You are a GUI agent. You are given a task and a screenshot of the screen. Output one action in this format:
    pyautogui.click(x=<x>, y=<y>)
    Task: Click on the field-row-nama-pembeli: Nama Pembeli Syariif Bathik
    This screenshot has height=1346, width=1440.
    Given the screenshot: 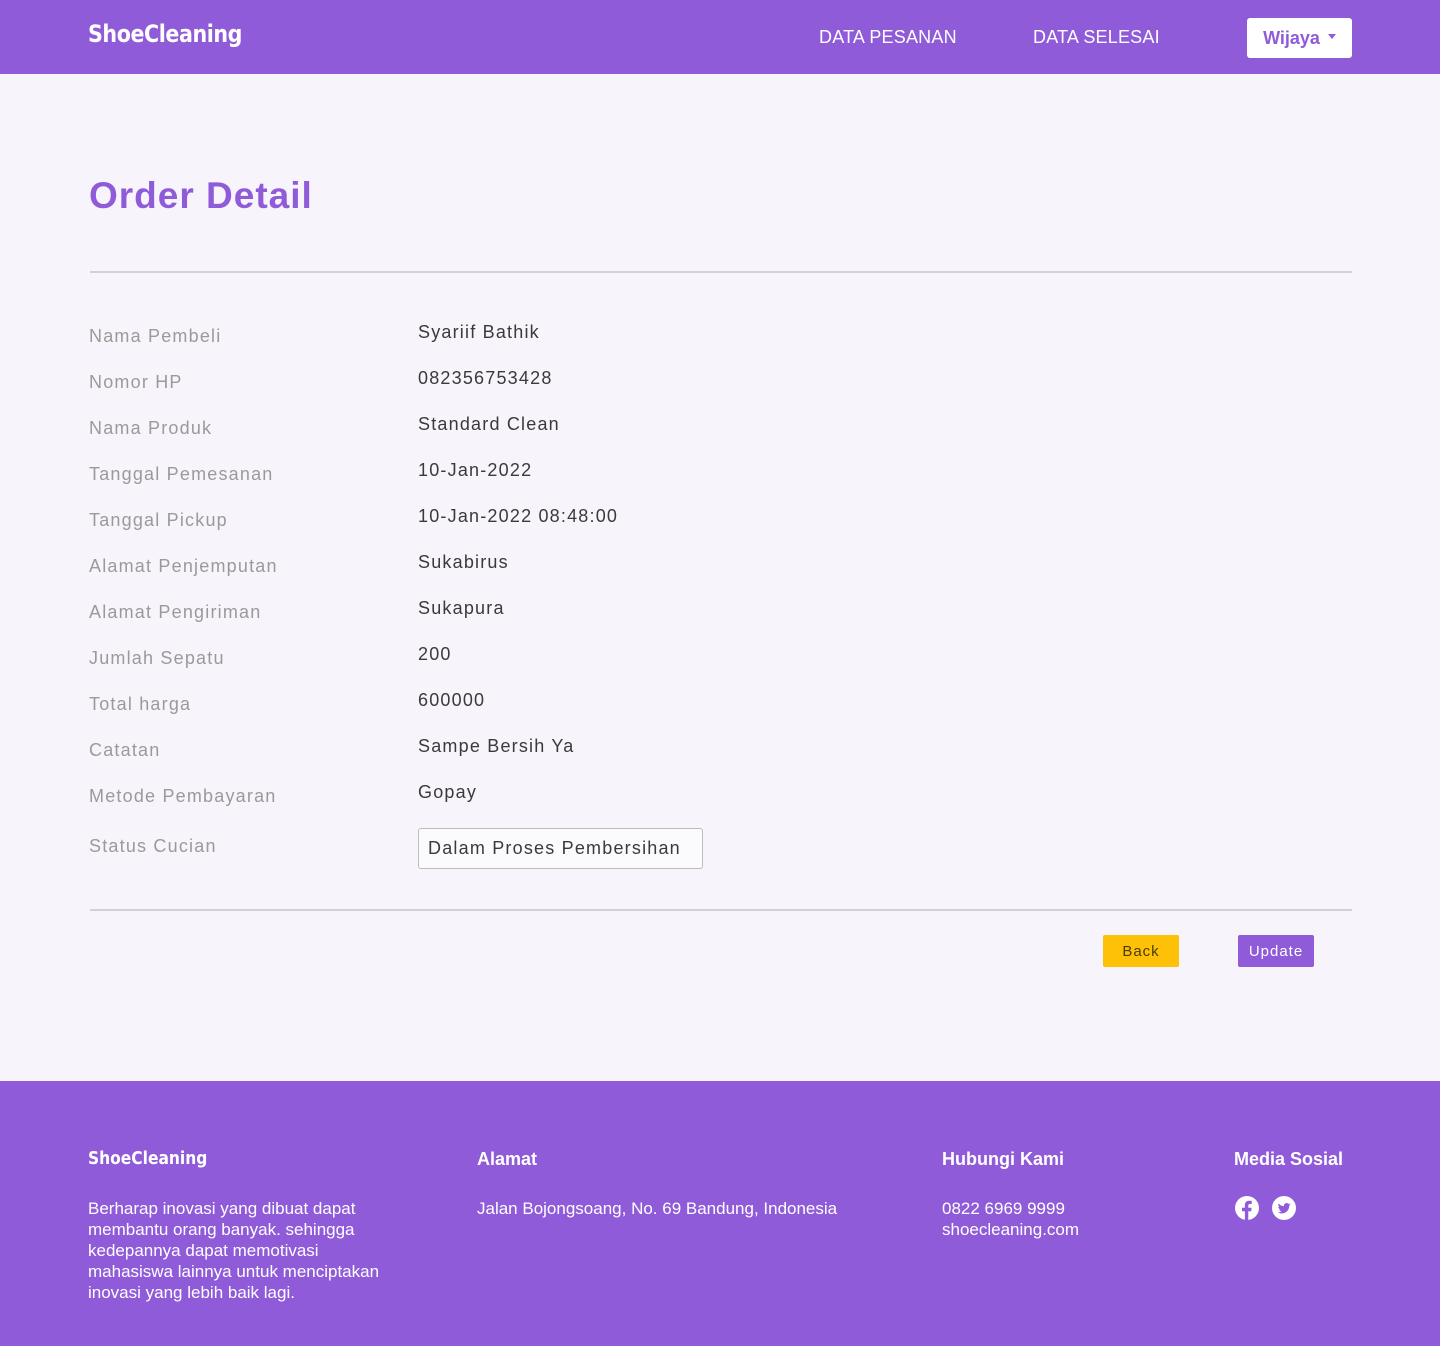 What is the action you would take?
    pyautogui.click(x=720, y=337)
    